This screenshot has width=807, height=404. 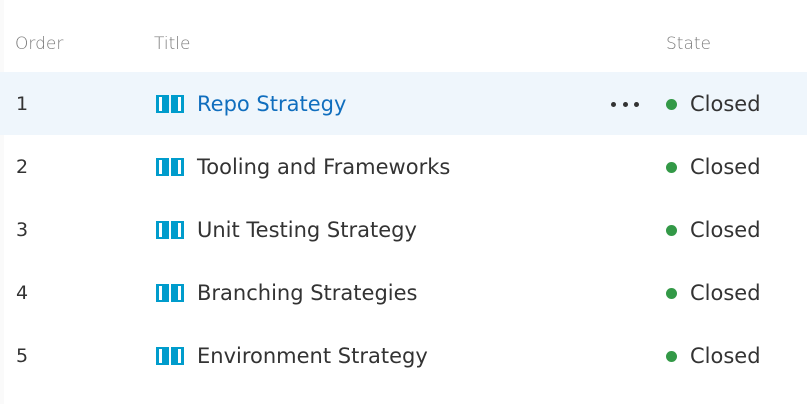 I want to click on order-cell: 5, so click(x=22, y=356).